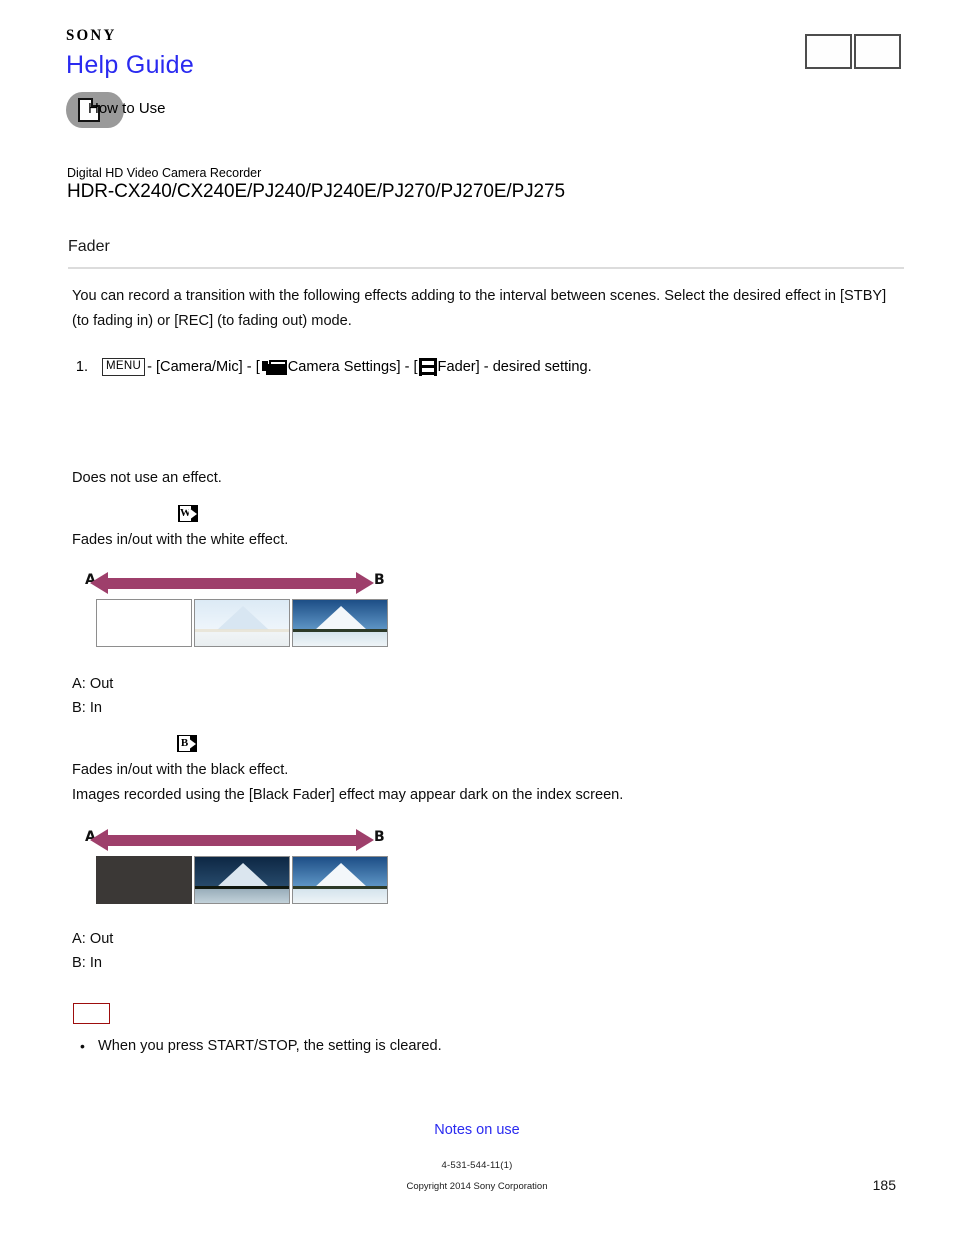  What do you see at coordinates (130, 65) in the screenshot?
I see `page-title: Help Guide` at bounding box center [130, 65].